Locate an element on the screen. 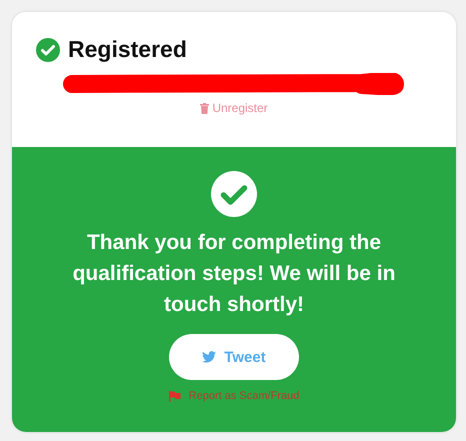  confirmation-message: Thank you for completing the qualification steps! We will be in touch shortly! is located at coordinates (234, 274).